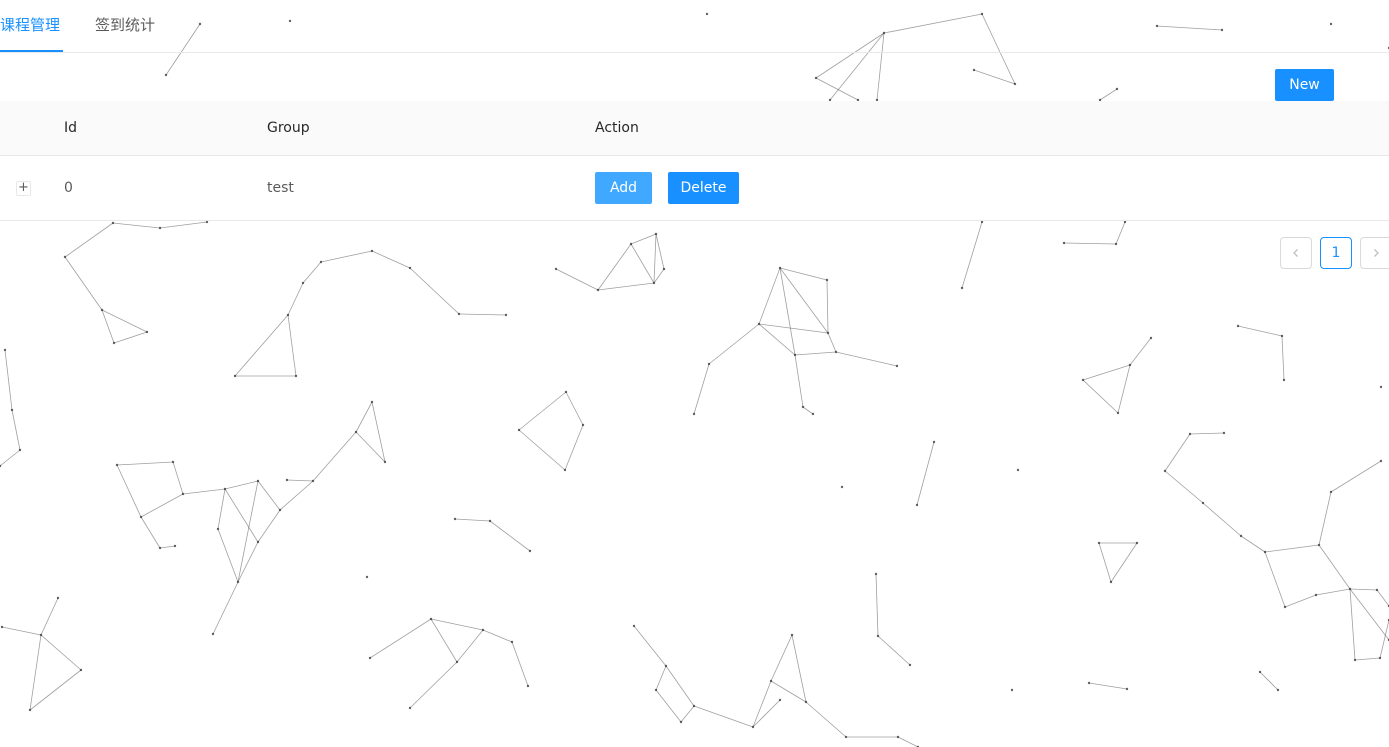 The image size is (1389, 747). Describe the element at coordinates (23, 188) in the screenshot. I see `expand-row-icon: +` at that location.